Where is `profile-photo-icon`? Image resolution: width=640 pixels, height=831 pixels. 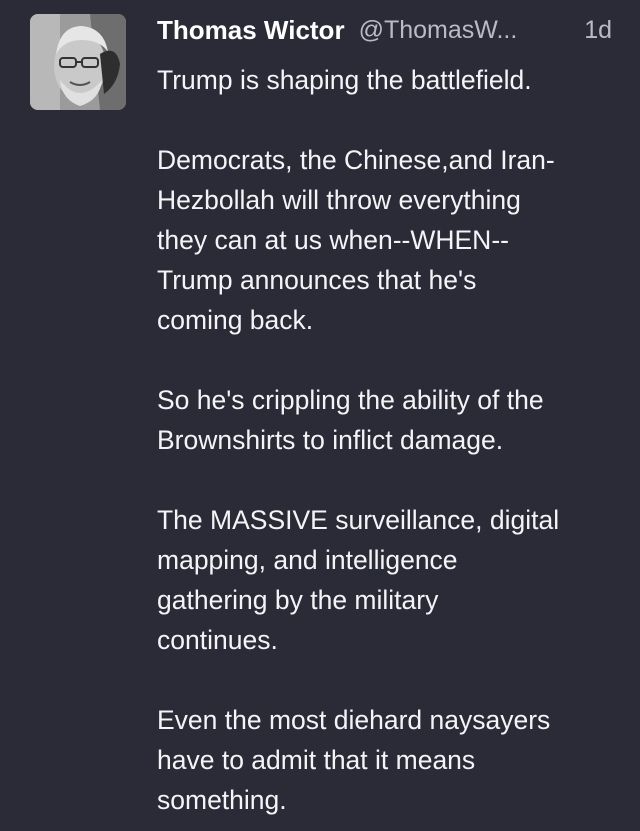 profile-photo-icon is located at coordinates (78, 62).